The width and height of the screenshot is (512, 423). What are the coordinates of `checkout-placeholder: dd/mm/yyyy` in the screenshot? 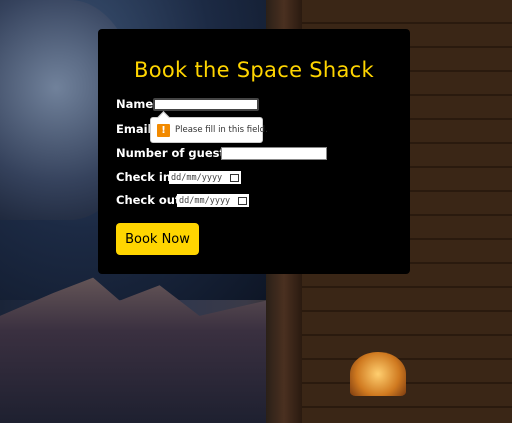 It's located at (205, 200).